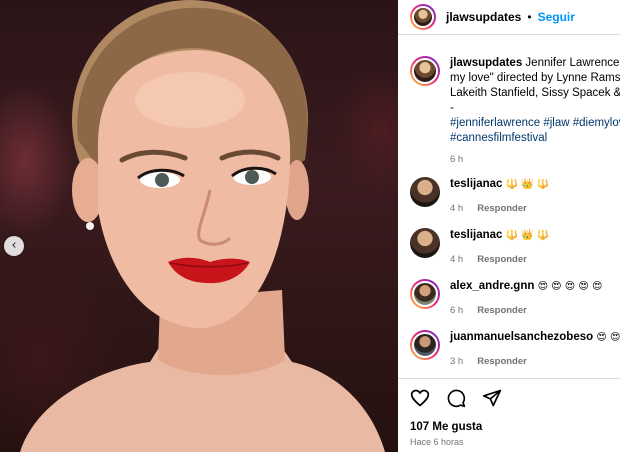 This screenshot has width=620, height=452. Describe the element at coordinates (515, 298) in the screenshot. I see `list-item: alex_andre.gnn 😍 😍 😍 😍 😍 6 h Responder` at that location.